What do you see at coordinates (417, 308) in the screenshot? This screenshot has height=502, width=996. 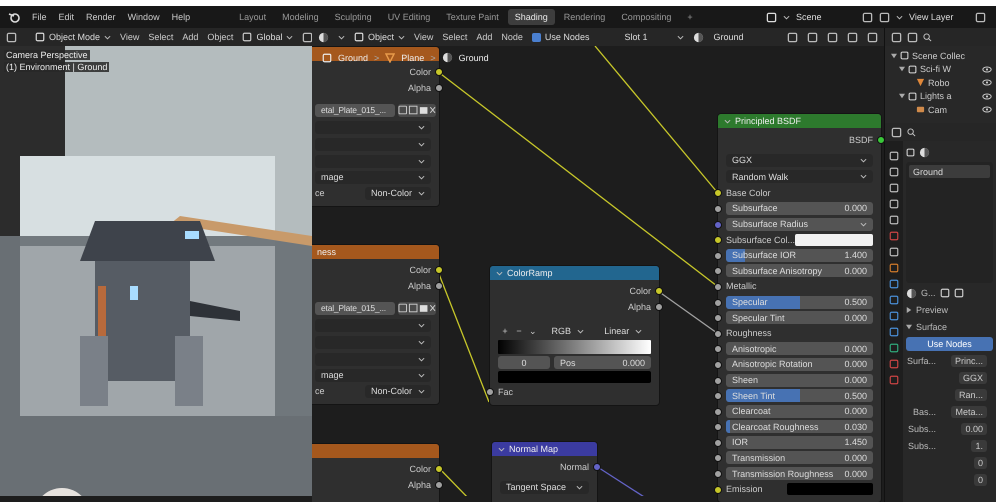 I see `image-buttons-group` at bounding box center [417, 308].